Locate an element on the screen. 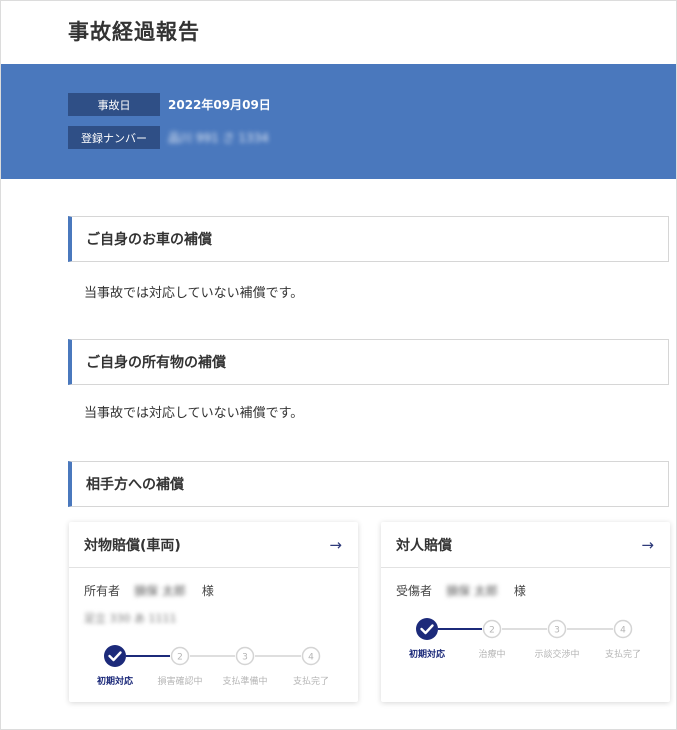  step-2-label: 損害確認中 is located at coordinates (180, 682).